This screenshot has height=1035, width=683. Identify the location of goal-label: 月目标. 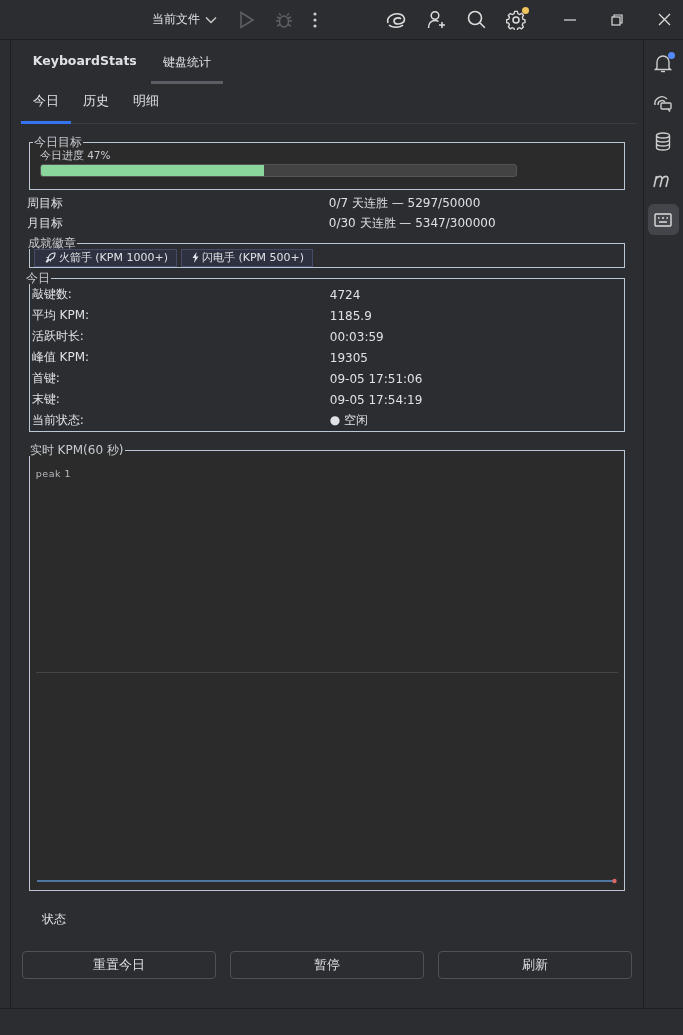
(45, 223).